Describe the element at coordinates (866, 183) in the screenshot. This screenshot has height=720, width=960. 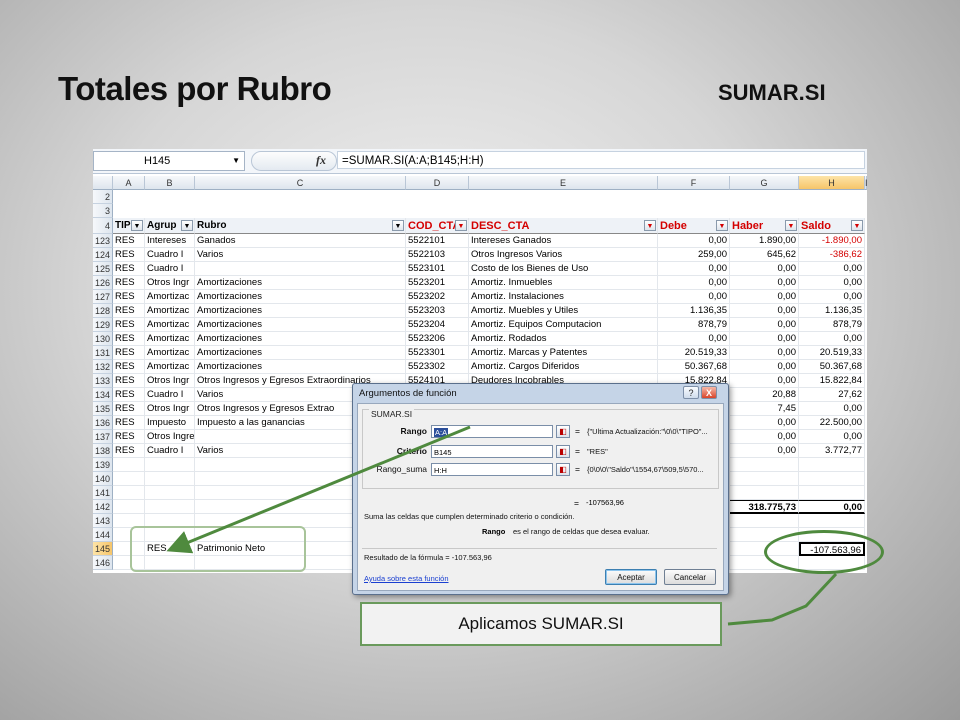
I see `column-header-i: I` at that location.